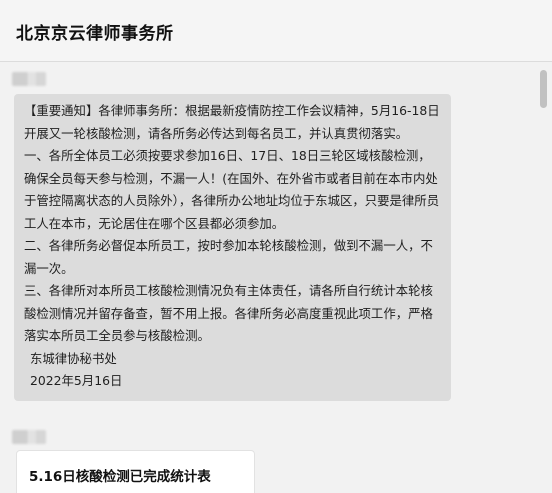 The width and height of the screenshot is (552, 493). Describe the element at coordinates (76, 380) in the screenshot. I see `notice-date: 2022年5月16日` at that location.